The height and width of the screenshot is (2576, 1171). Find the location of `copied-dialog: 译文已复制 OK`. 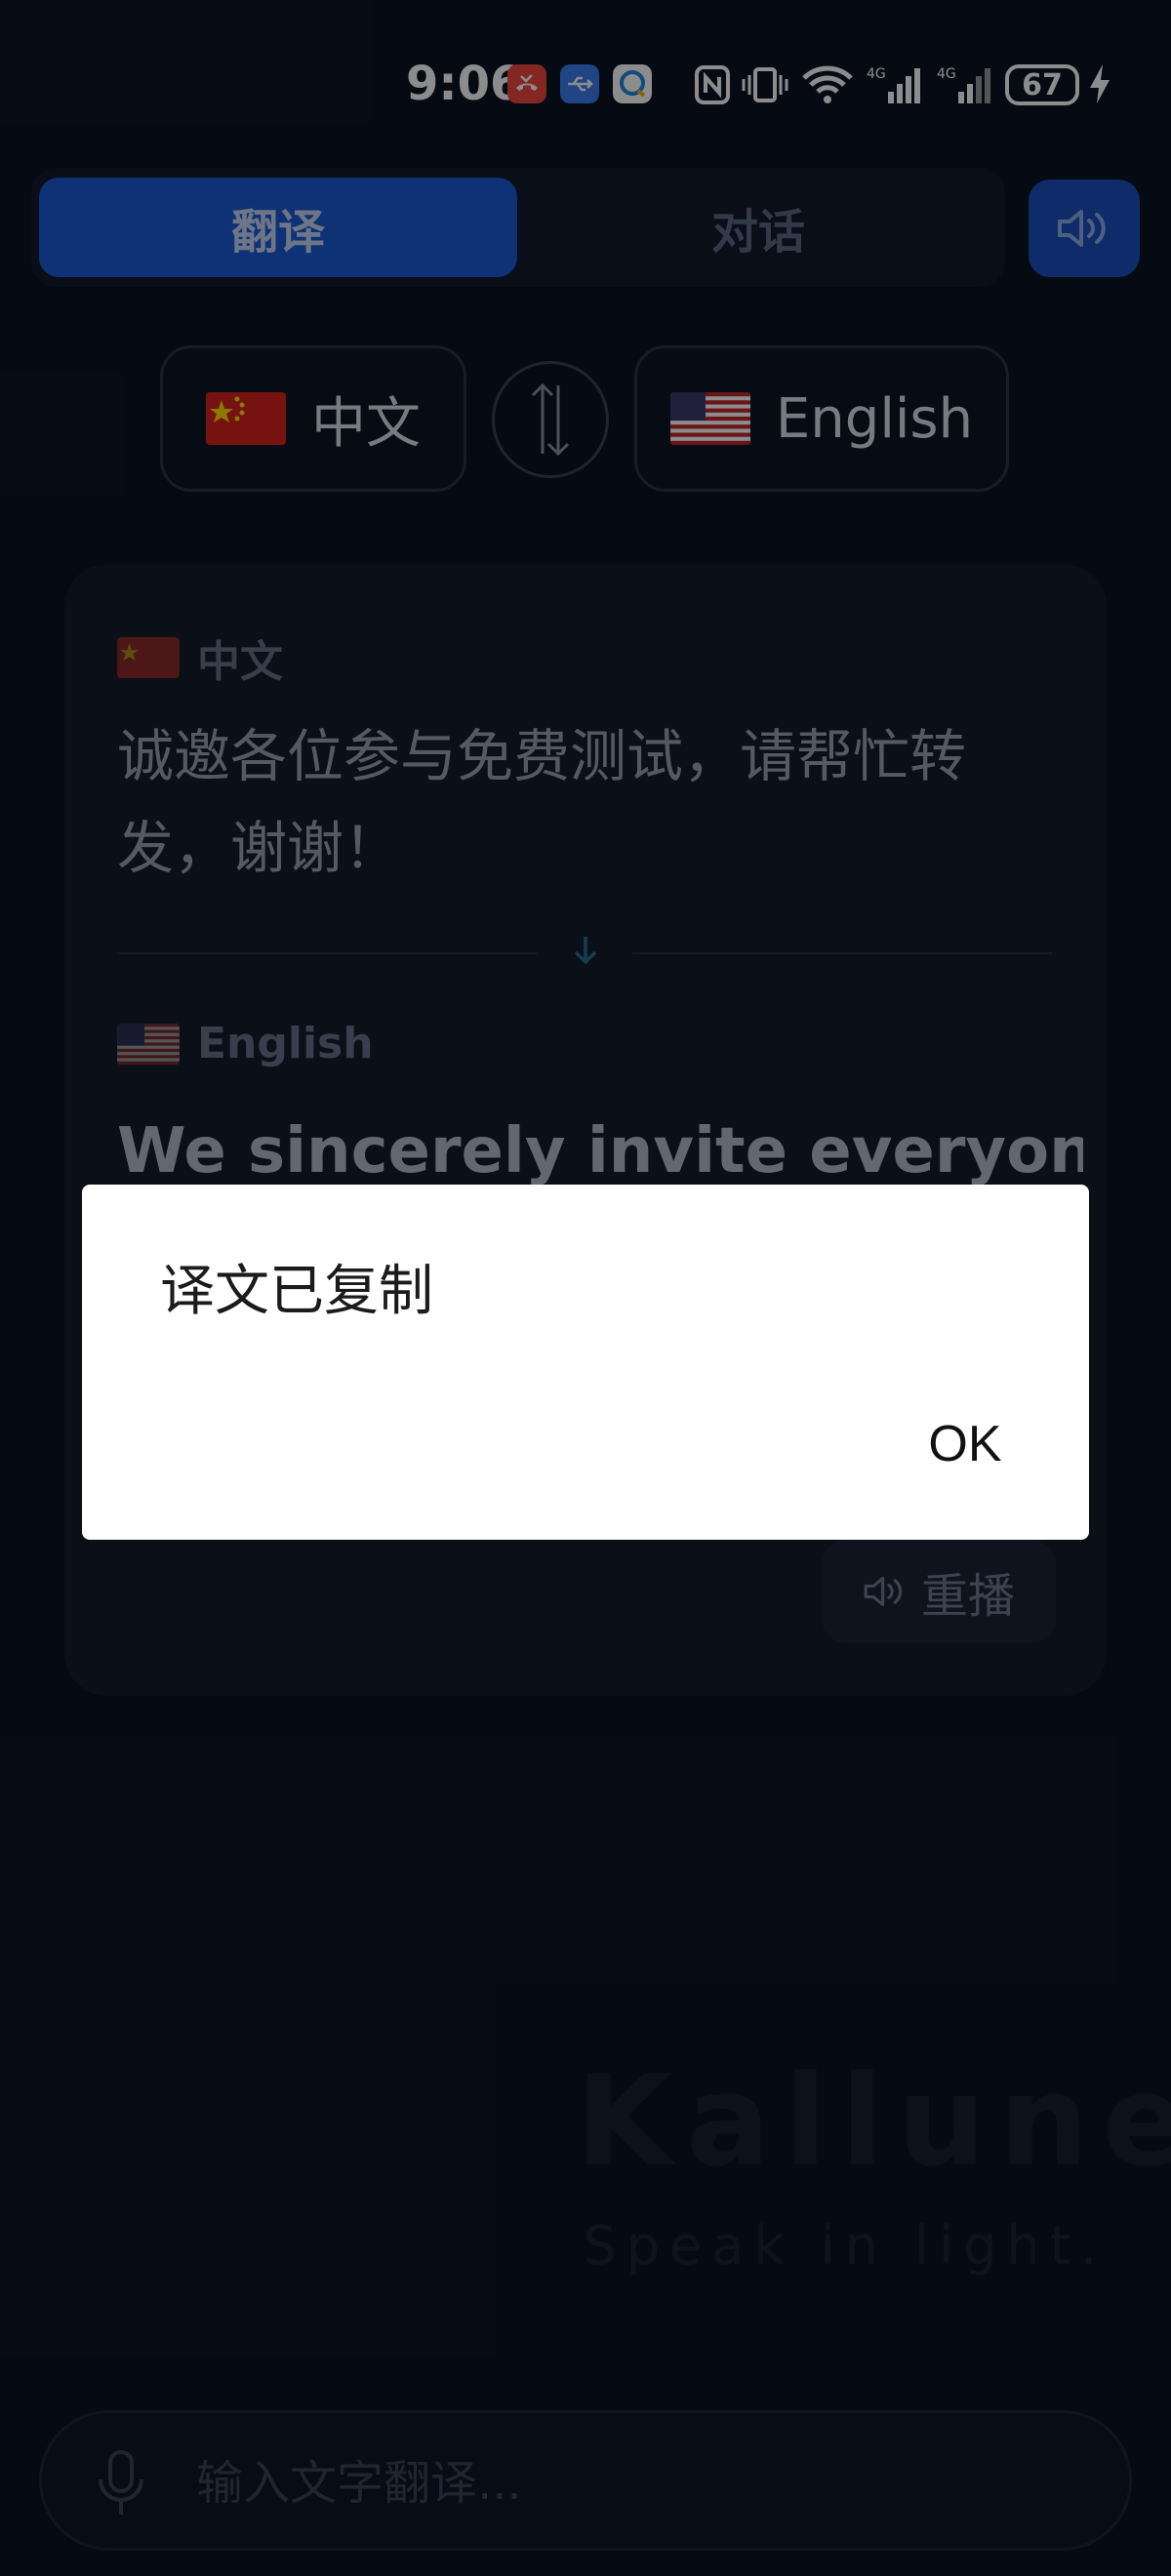

copied-dialog: 译文已复制 OK is located at coordinates (585, 1362).